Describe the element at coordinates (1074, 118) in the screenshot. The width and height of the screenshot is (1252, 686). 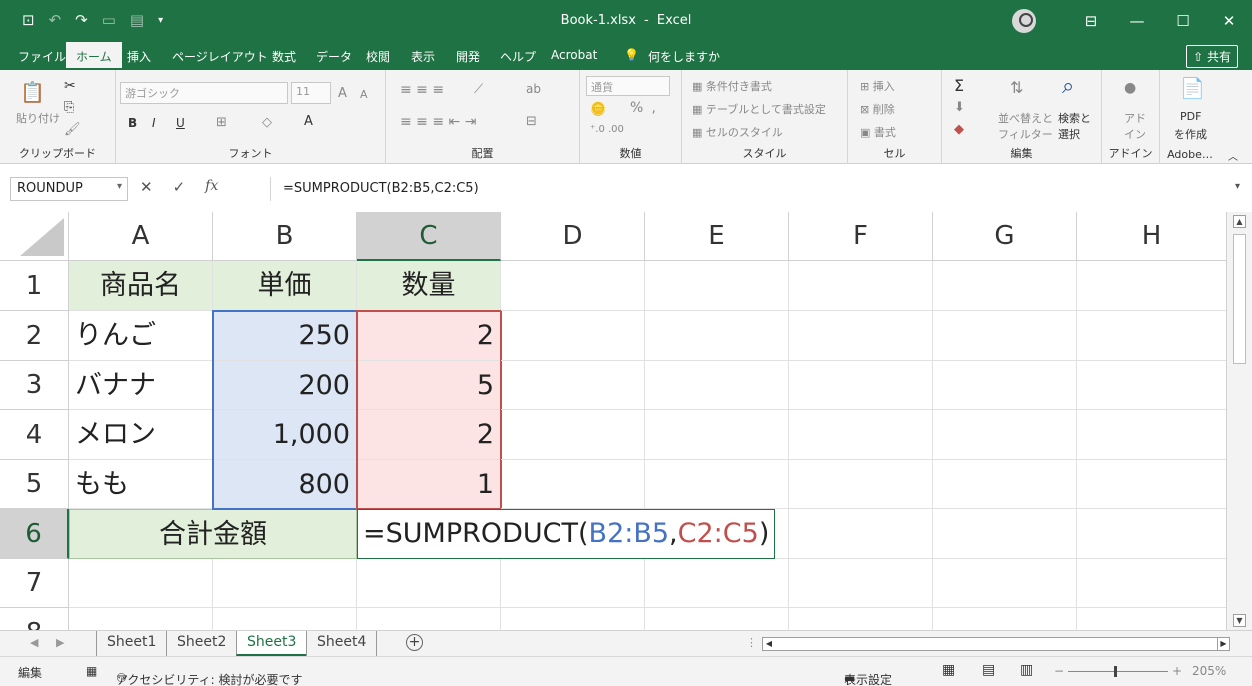
I see `find-select-label-1: 検索と` at that location.